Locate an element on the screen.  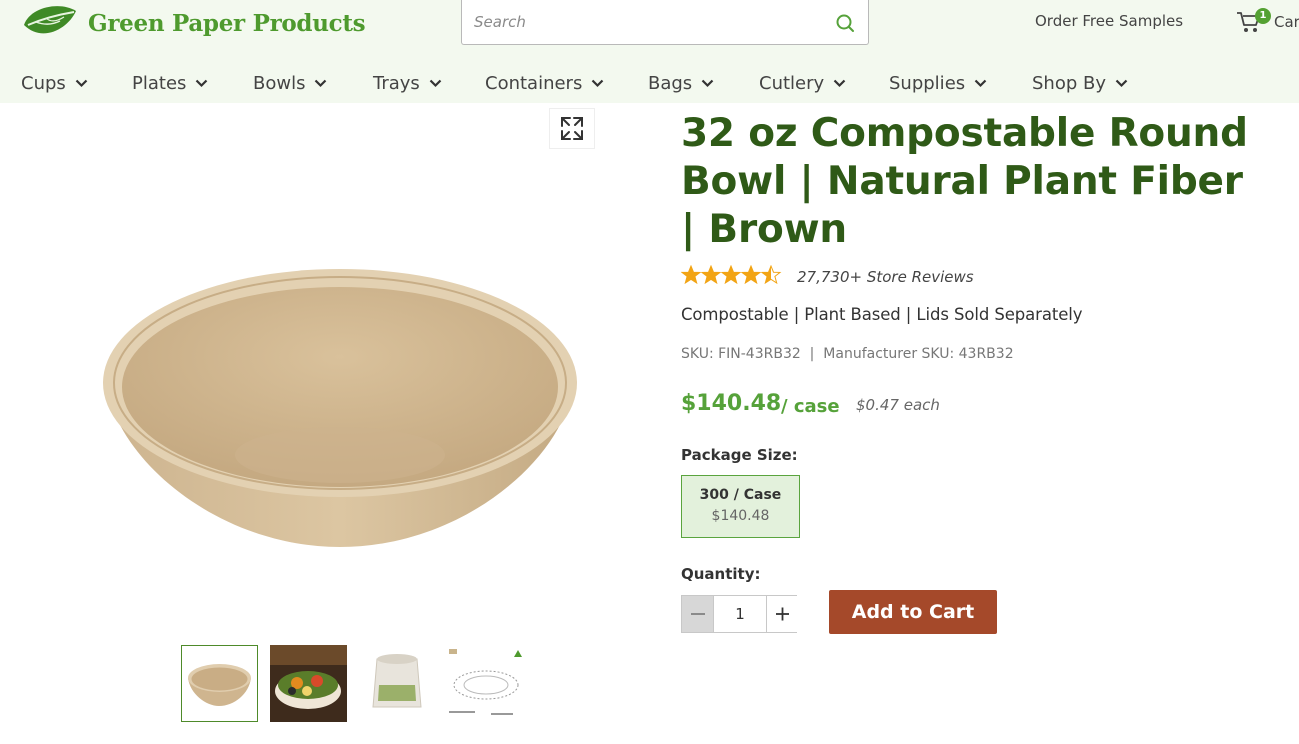
price-each: $0.47 each is located at coordinates (898, 405).